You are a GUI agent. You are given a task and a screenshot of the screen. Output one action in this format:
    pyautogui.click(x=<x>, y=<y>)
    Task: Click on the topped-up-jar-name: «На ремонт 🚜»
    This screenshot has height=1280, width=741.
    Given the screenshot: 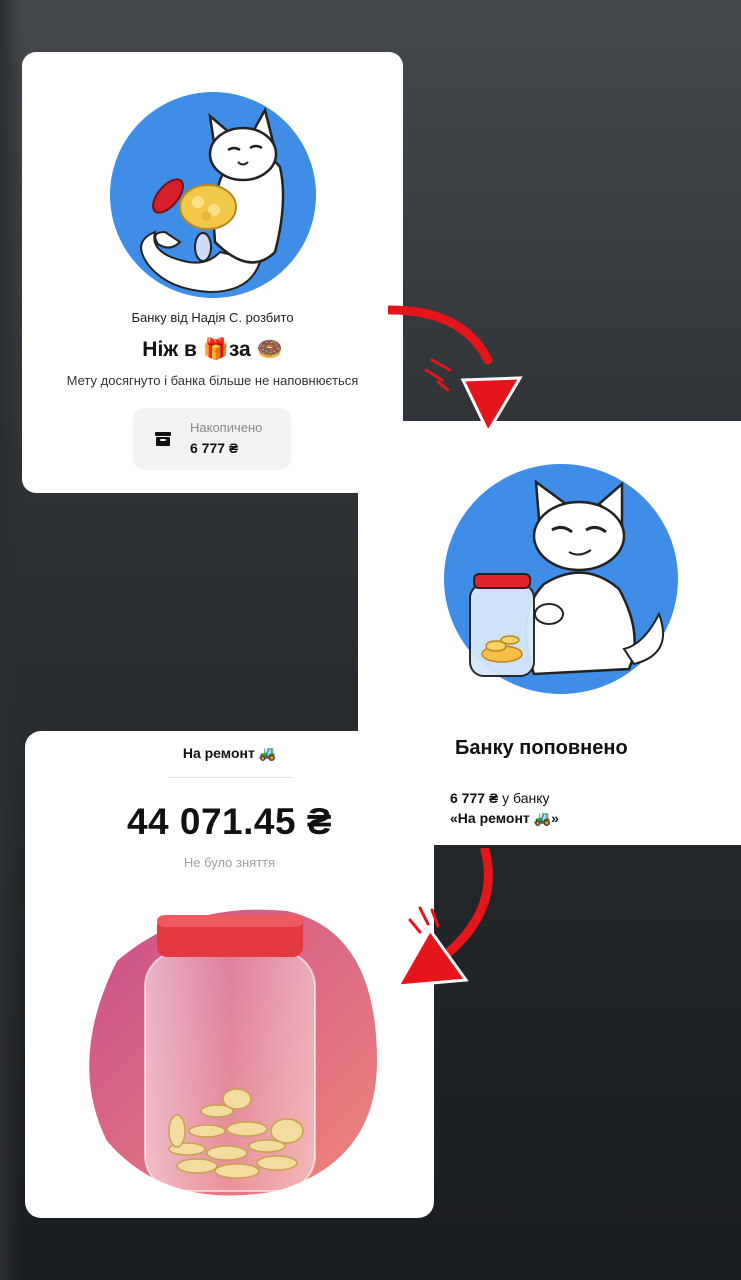 What is the action you would take?
    pyautogui.click(x=504, y=818)
    